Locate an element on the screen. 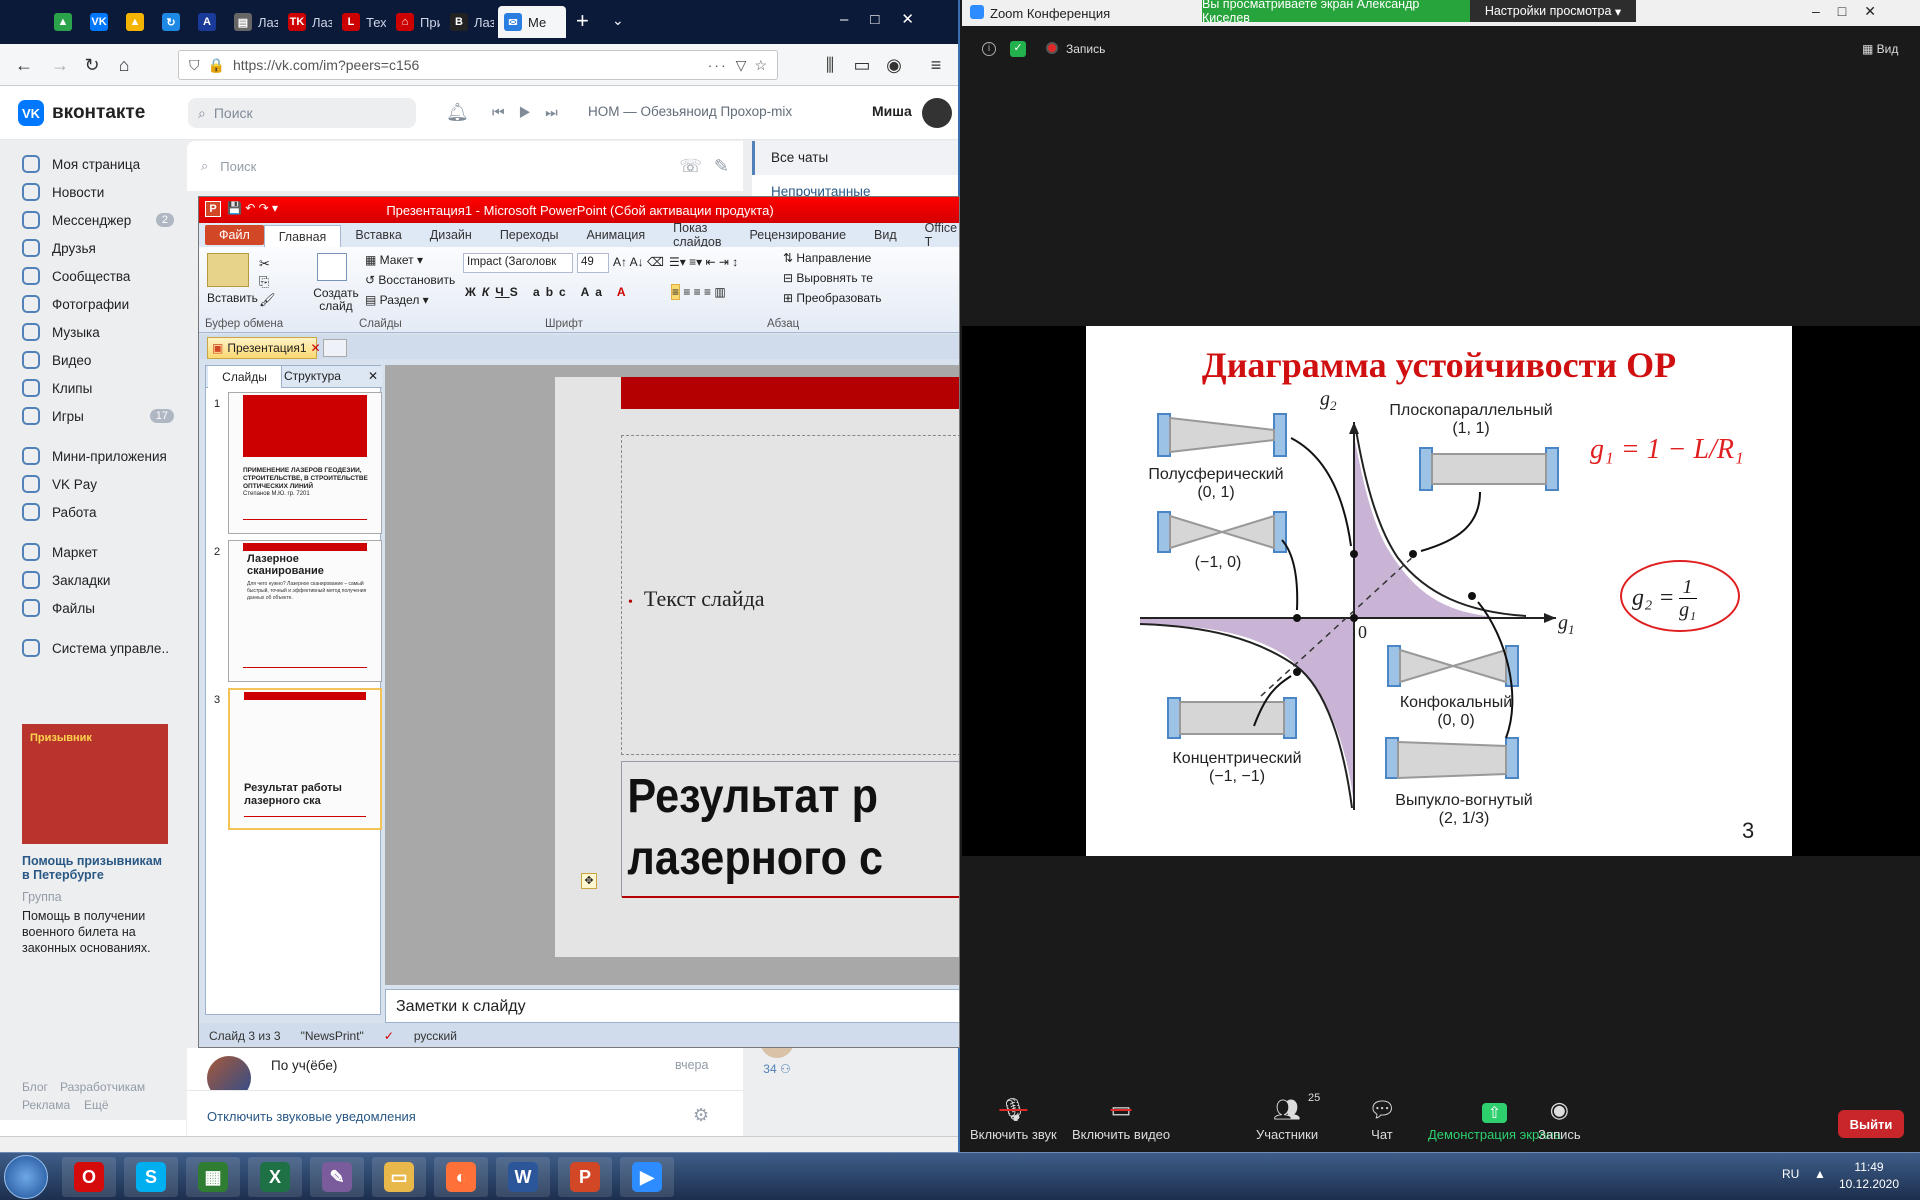  chat-search-input: ⌕ Поиск ☏ ✎ is located at coordinates (465, 166).